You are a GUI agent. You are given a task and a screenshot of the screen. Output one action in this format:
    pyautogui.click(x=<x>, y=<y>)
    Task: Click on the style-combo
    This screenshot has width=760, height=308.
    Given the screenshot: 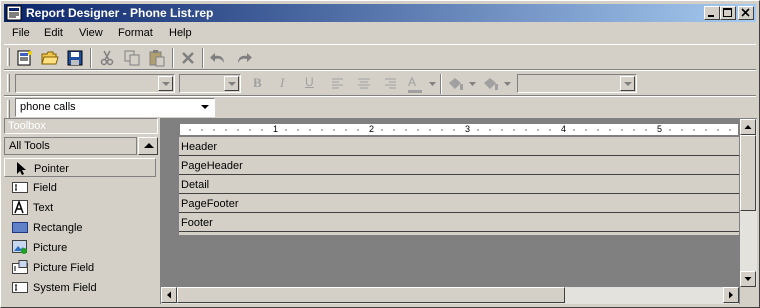 What is the action you would take?
    pyautogui.click(x=577, y=83)
    